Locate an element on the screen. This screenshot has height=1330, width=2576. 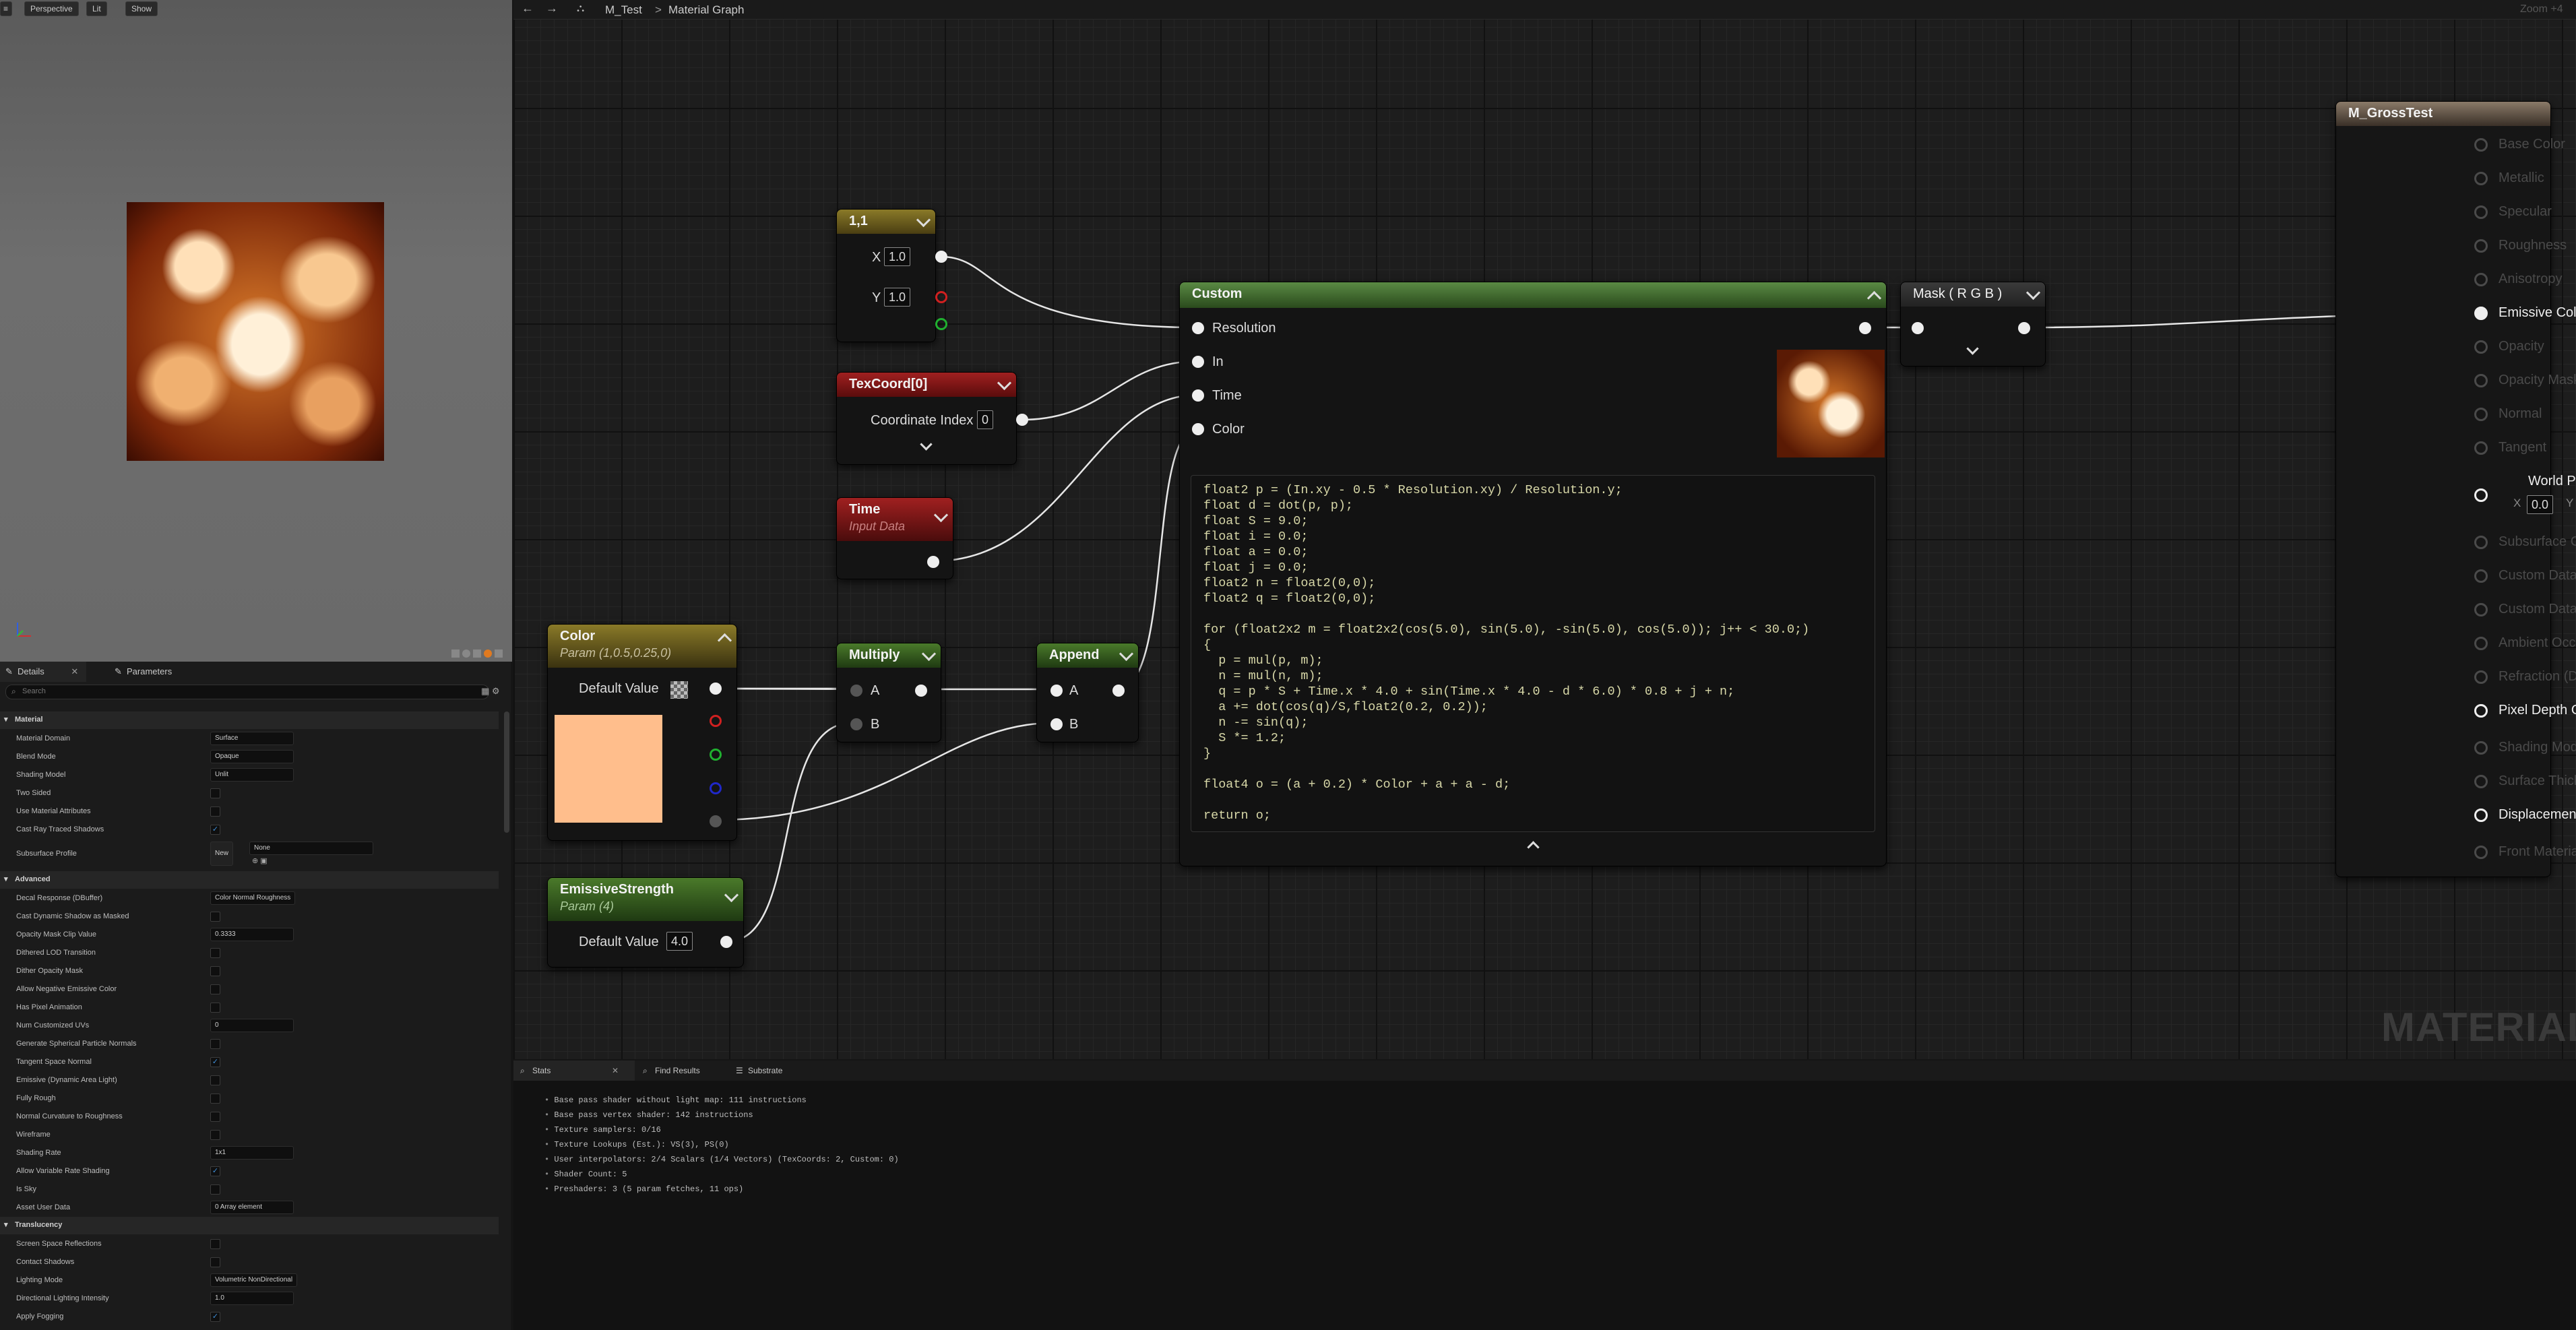
mask-output-pin is located at coordinates (2024, 328).